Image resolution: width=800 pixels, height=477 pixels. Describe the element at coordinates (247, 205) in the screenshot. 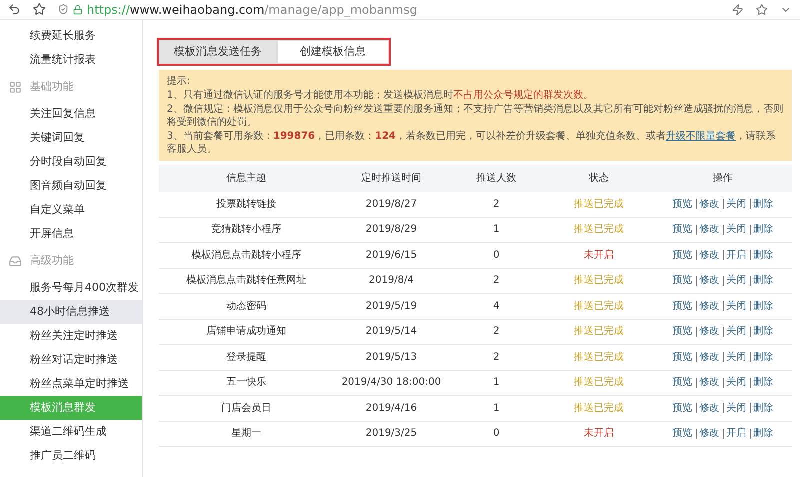

I see `table-cell-text: 投票跳转链接` at that location.